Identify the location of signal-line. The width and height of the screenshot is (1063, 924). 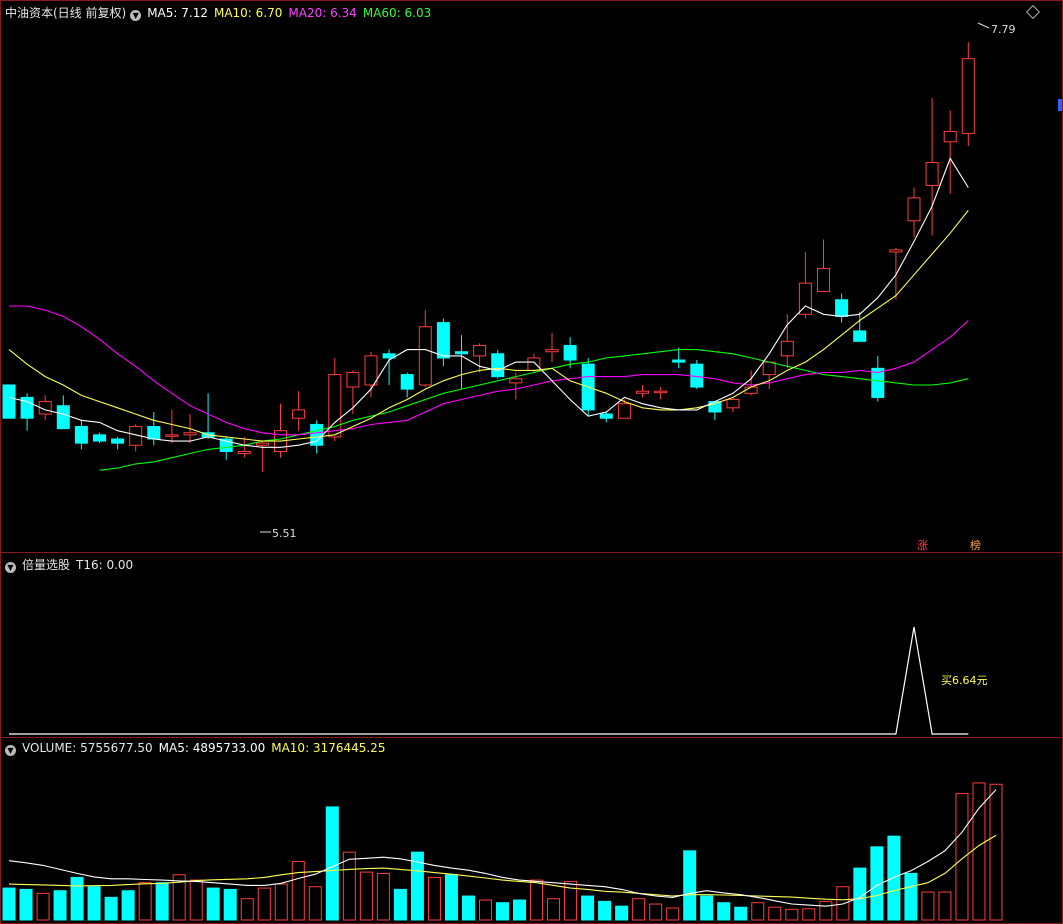
(489, 680).